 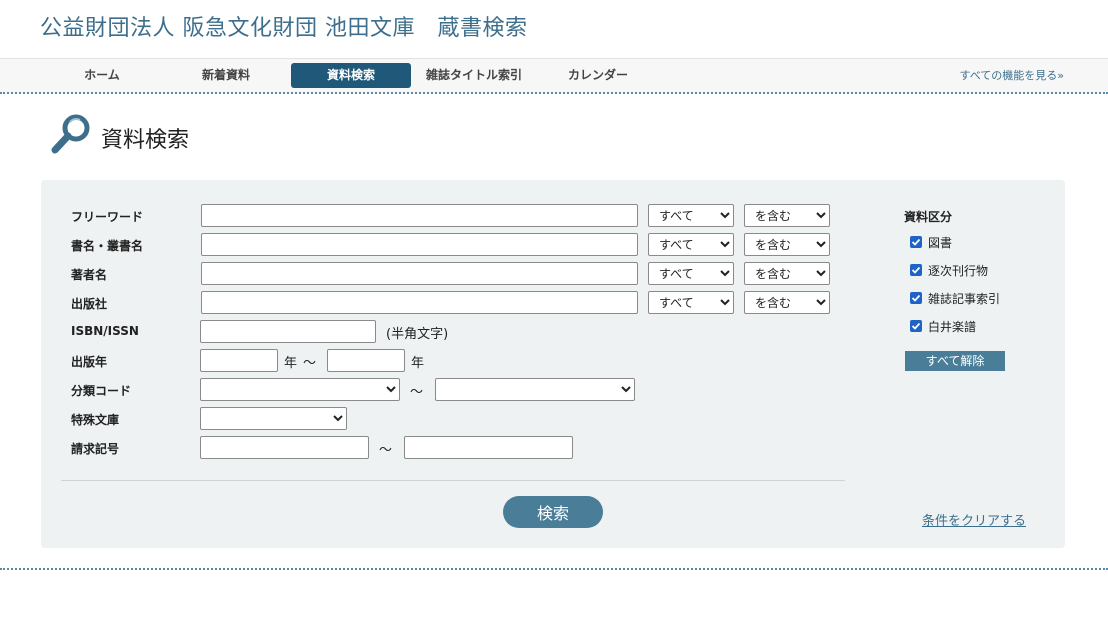 What do you see at coordinates (107, 217) in the screenshot?
I see `label-freeword: フリーワード` at bounding box center [107, 217].